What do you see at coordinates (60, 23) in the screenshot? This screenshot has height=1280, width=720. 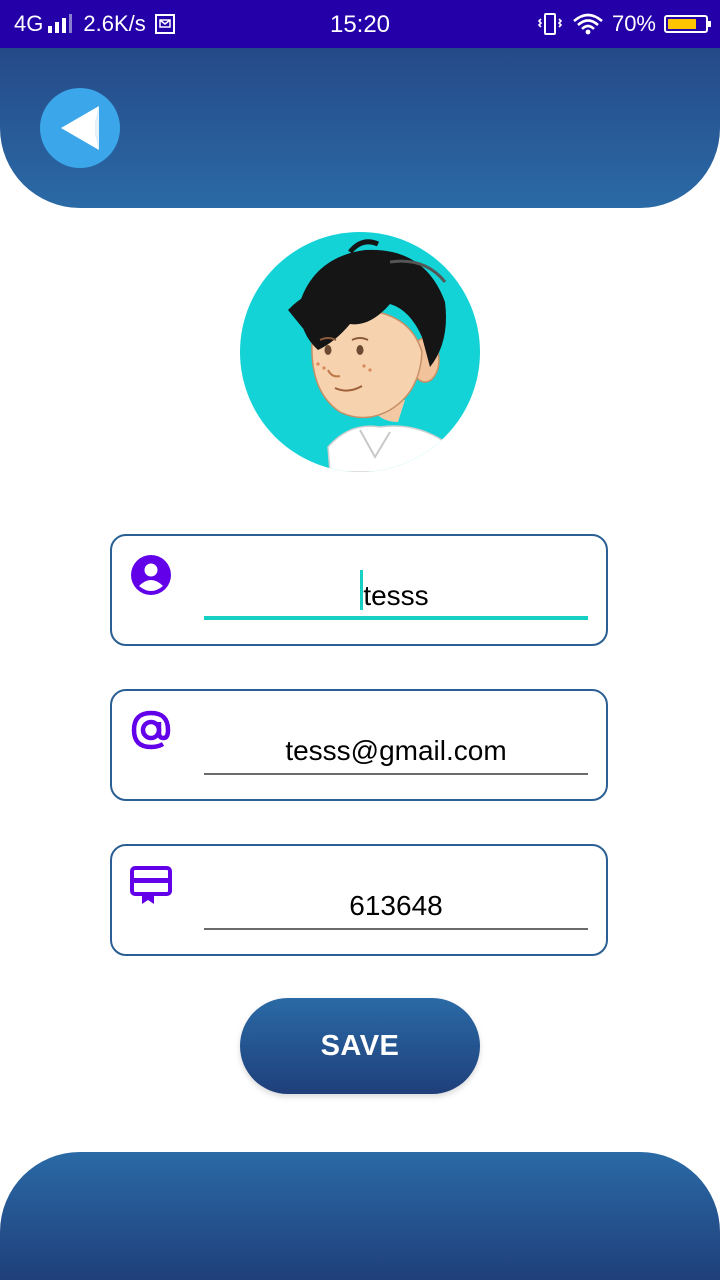 I see `signal-icon` at bounding box center [60, 23].